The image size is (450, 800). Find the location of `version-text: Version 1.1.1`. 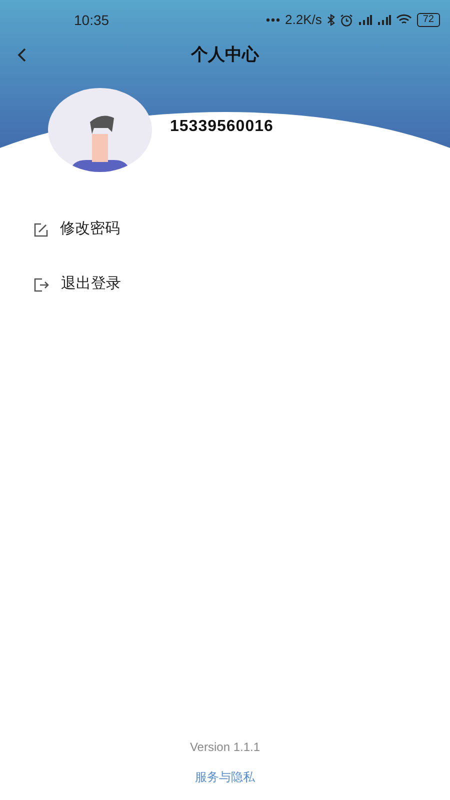

version-text: Version 1.1.1 is located at coordinates (225, 747).